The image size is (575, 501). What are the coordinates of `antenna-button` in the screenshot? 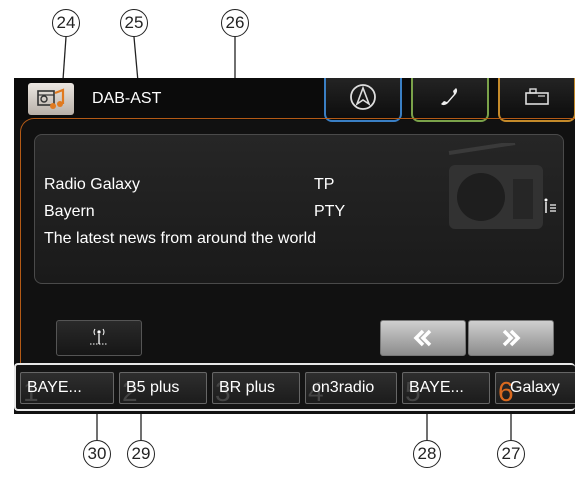 It's located at (99, 338).